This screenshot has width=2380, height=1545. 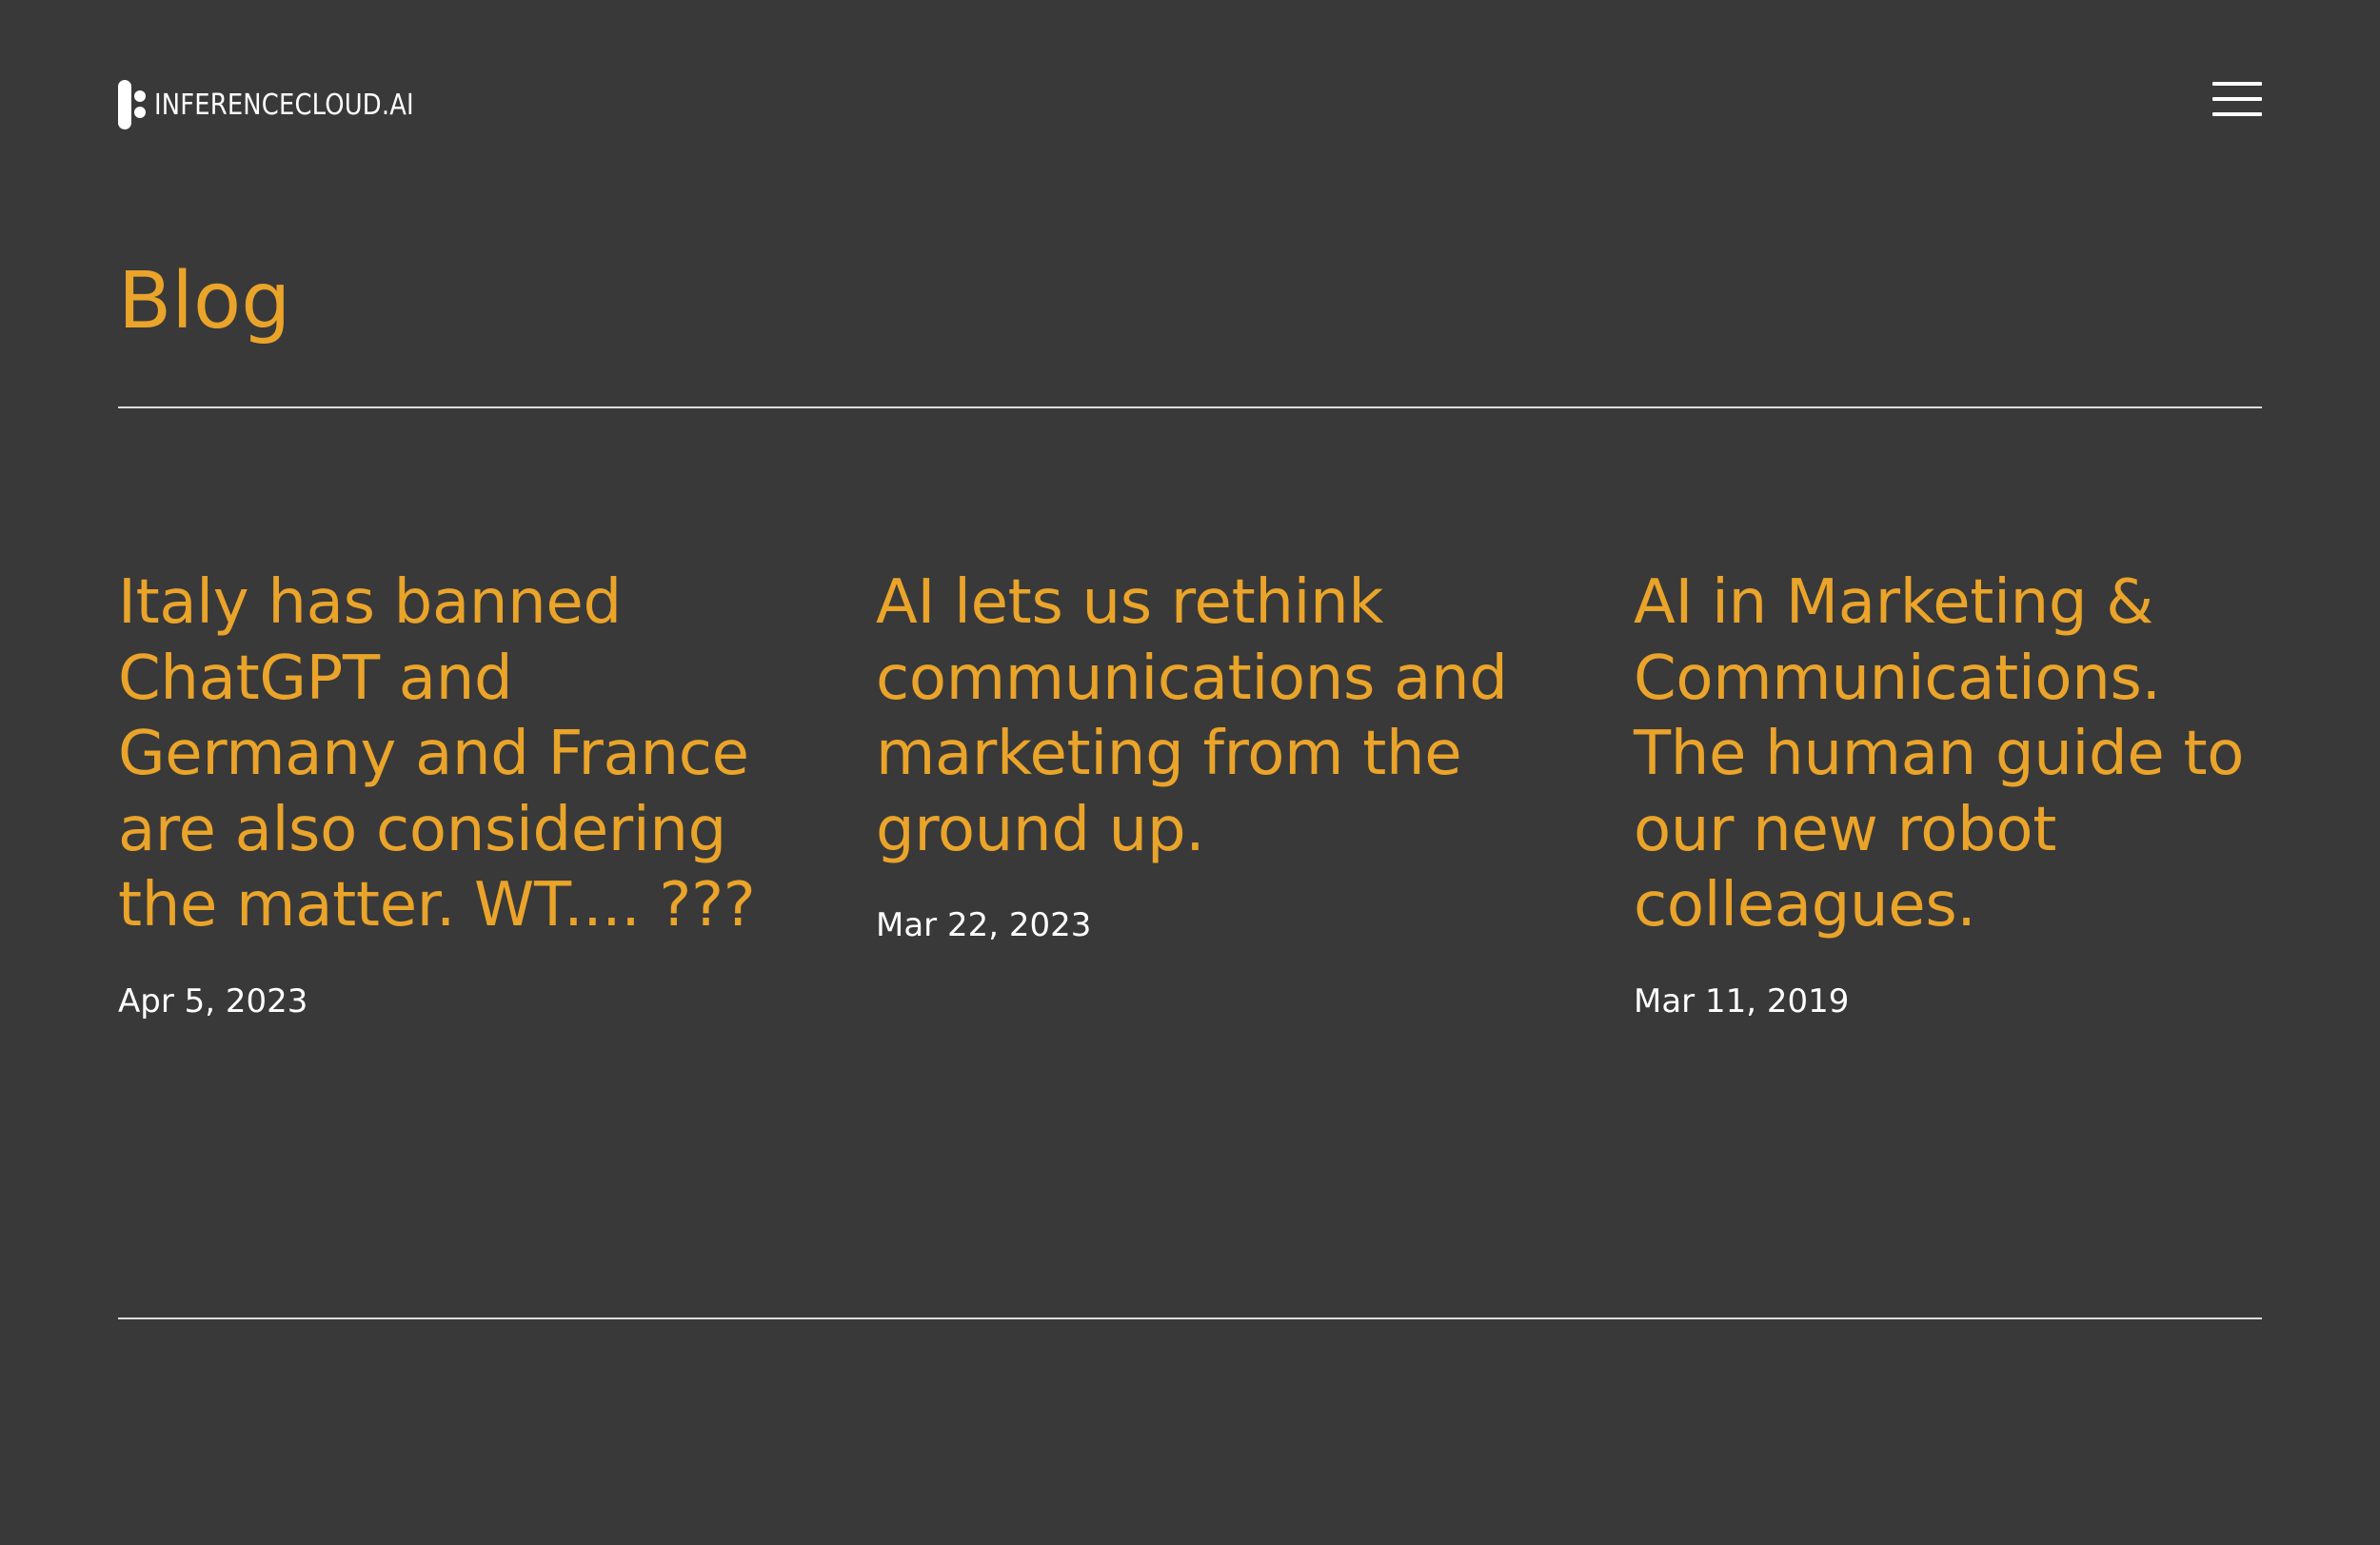 I want to click on post-date: Mar 11, 2019, so click(x=1742, y=1001).